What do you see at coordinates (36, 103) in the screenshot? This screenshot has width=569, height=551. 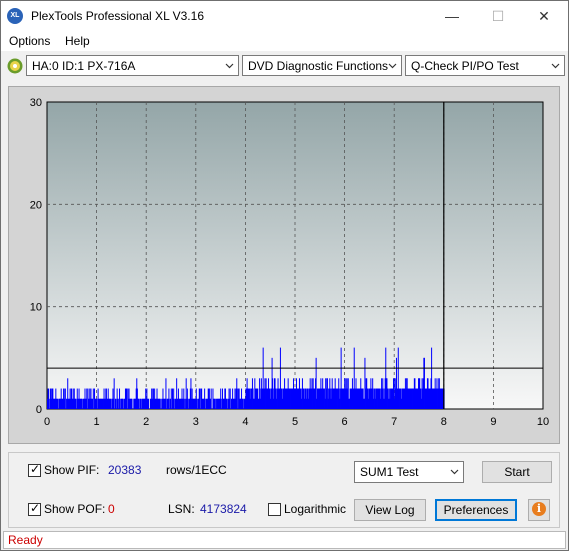 I see `y-tick-label: 30` at bounding box center [36, 103].